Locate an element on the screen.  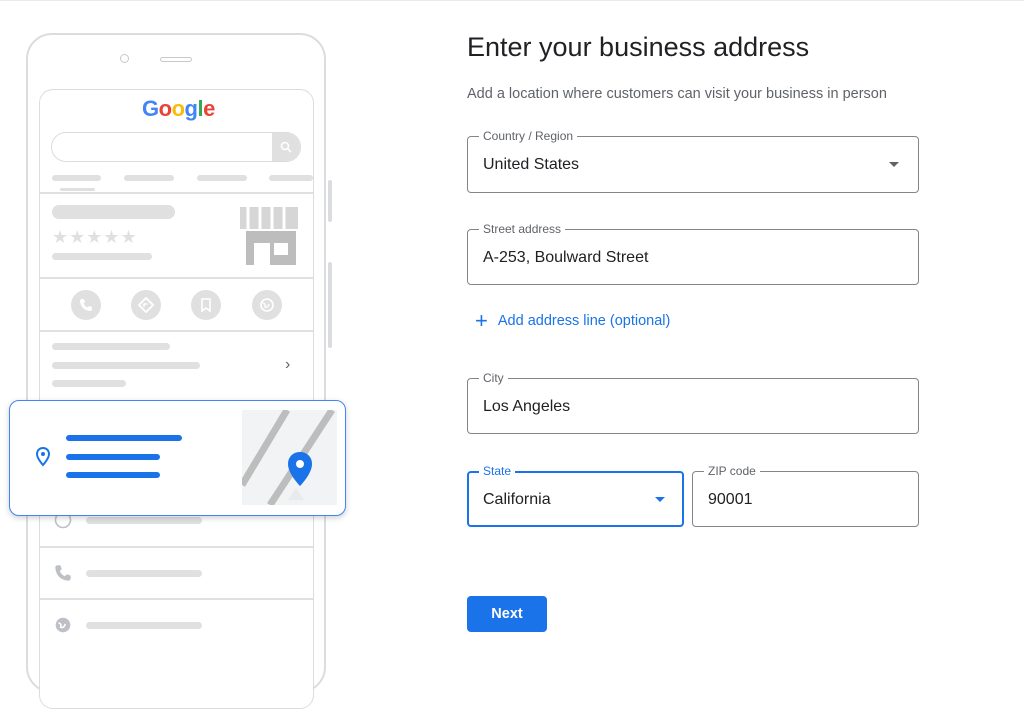
city-field: City Los Angeles is located at coordinates (693, 402).